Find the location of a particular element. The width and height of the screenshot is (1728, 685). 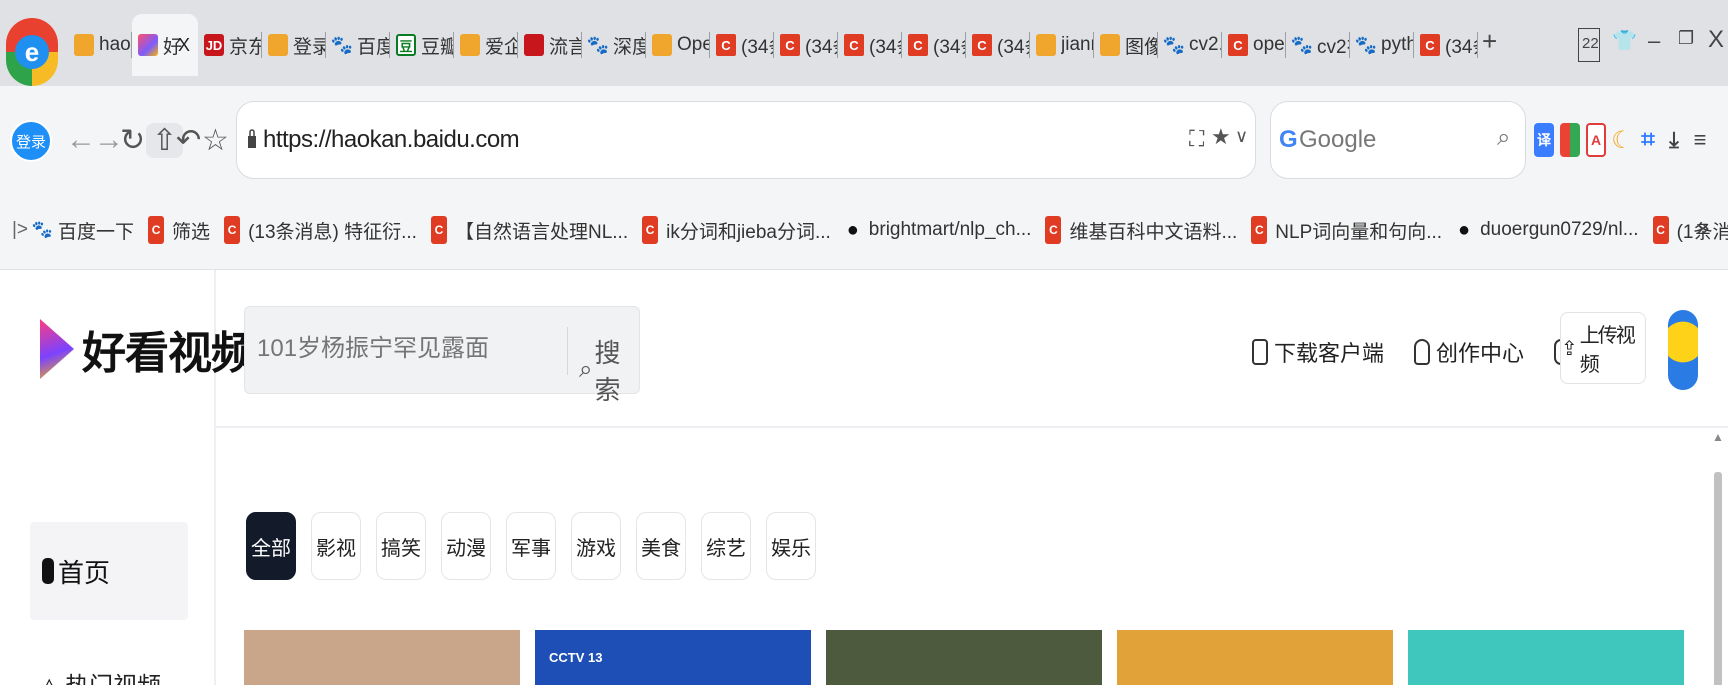

video-search-input is located at coordinates (407, 349).